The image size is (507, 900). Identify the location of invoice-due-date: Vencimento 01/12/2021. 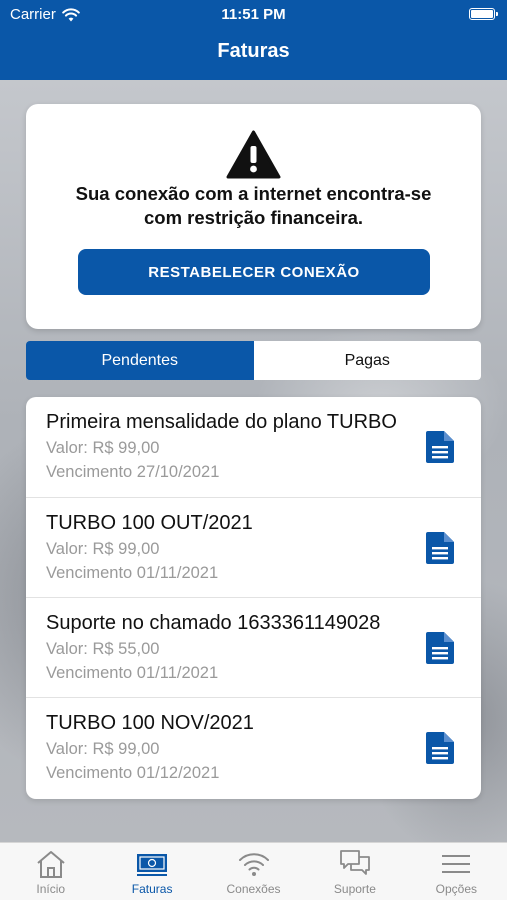
(133, 773).